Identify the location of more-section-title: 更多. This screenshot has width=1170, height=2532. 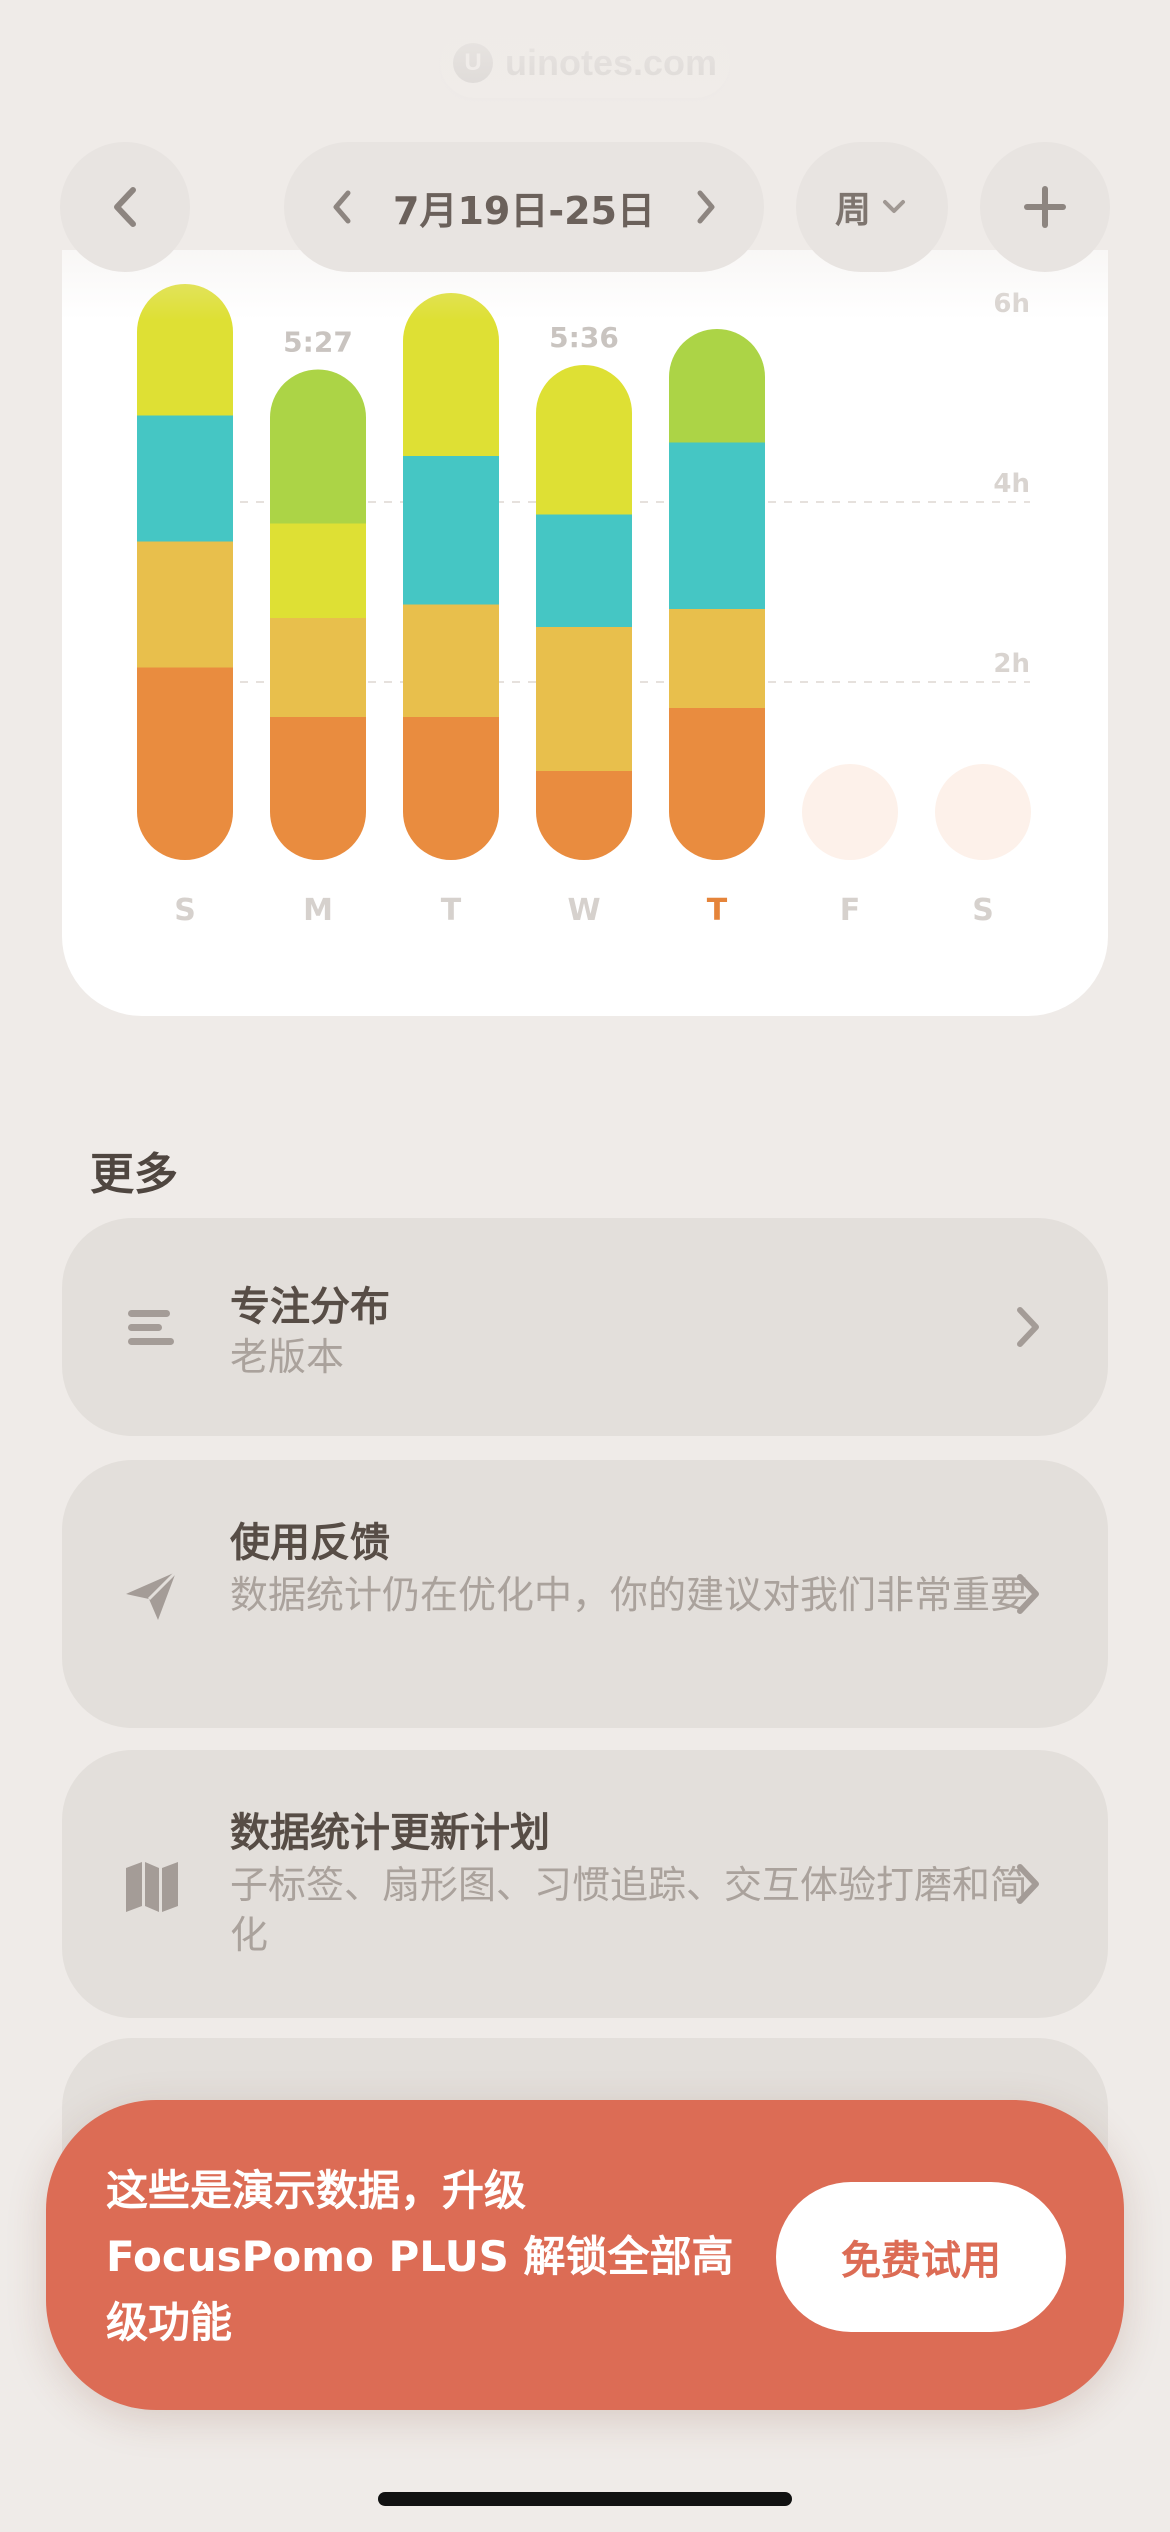
(134, 1174).